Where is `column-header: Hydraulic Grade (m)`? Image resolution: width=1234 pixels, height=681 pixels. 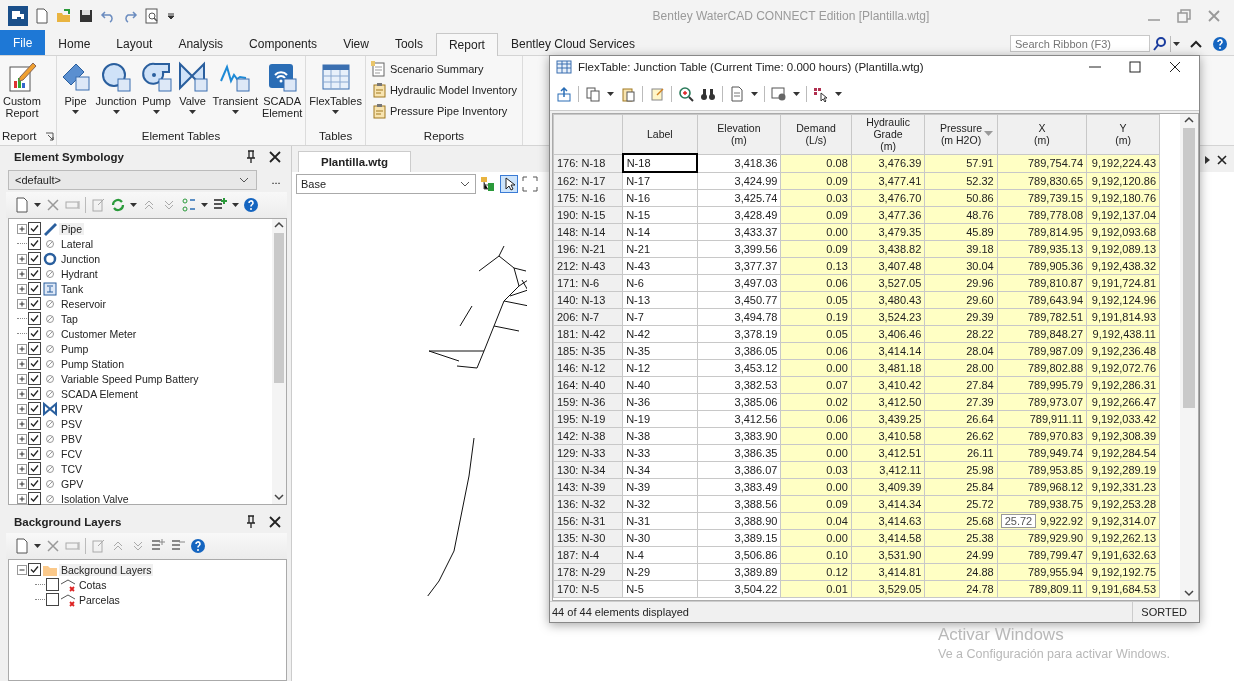
column-header: Hydraulic Grade (m) is located at coordinates (888, 134).